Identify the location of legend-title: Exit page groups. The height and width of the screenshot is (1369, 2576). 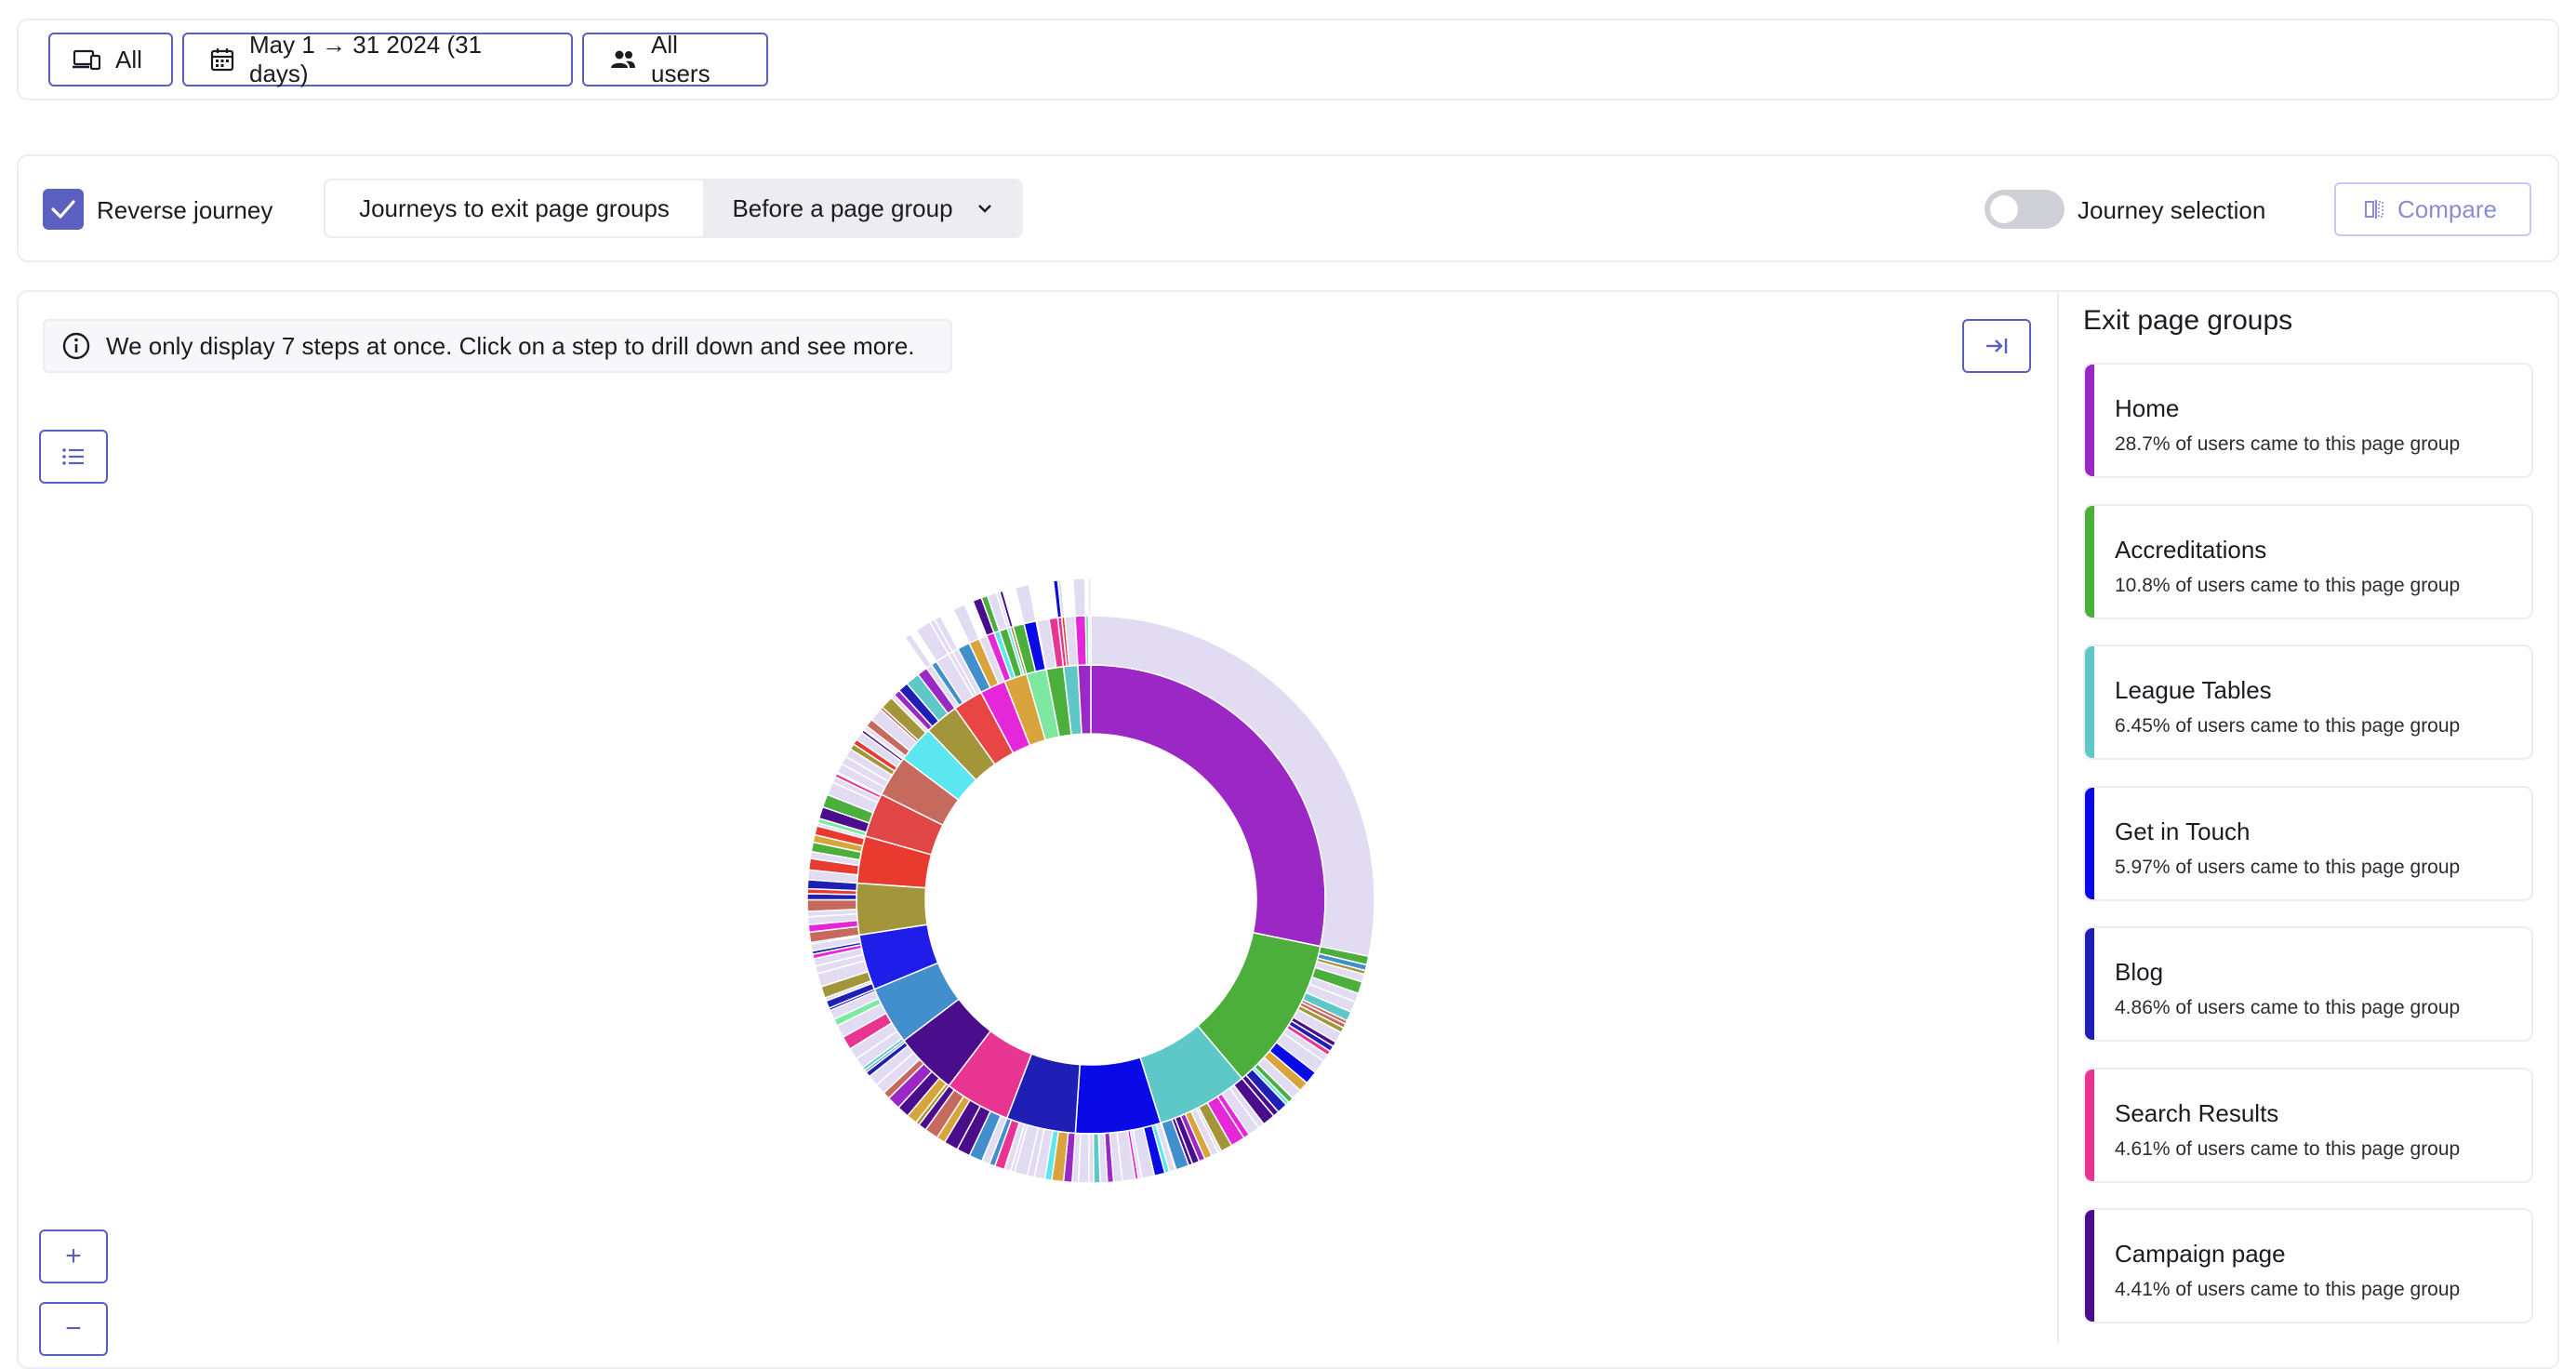
(2188, 320).